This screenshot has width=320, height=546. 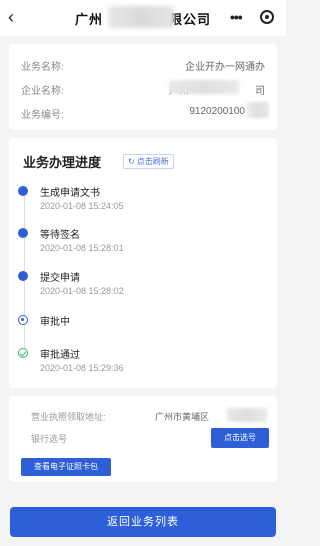 I want to click on step-time: 2020-01-08 15:29:36, so click(x=82, y=368).